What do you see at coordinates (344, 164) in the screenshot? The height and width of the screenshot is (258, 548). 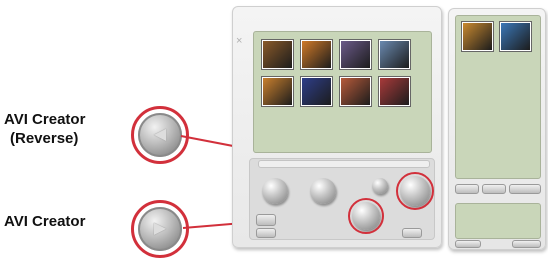 I see `seek-slot` at bounding box center [344, 164].